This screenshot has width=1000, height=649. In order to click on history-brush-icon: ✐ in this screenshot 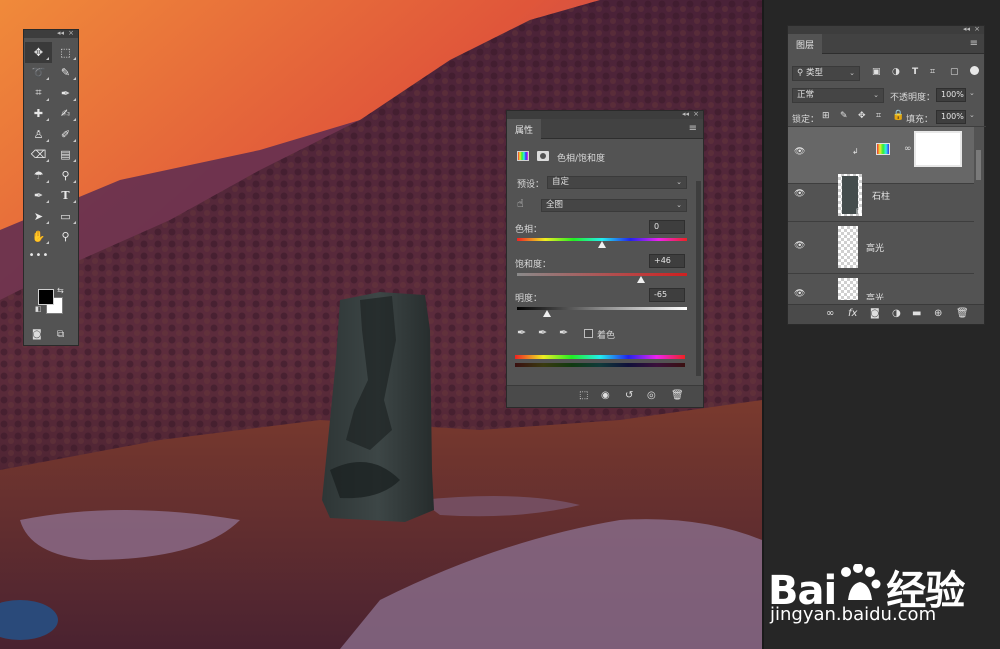, I will do `click(65, 134)`.